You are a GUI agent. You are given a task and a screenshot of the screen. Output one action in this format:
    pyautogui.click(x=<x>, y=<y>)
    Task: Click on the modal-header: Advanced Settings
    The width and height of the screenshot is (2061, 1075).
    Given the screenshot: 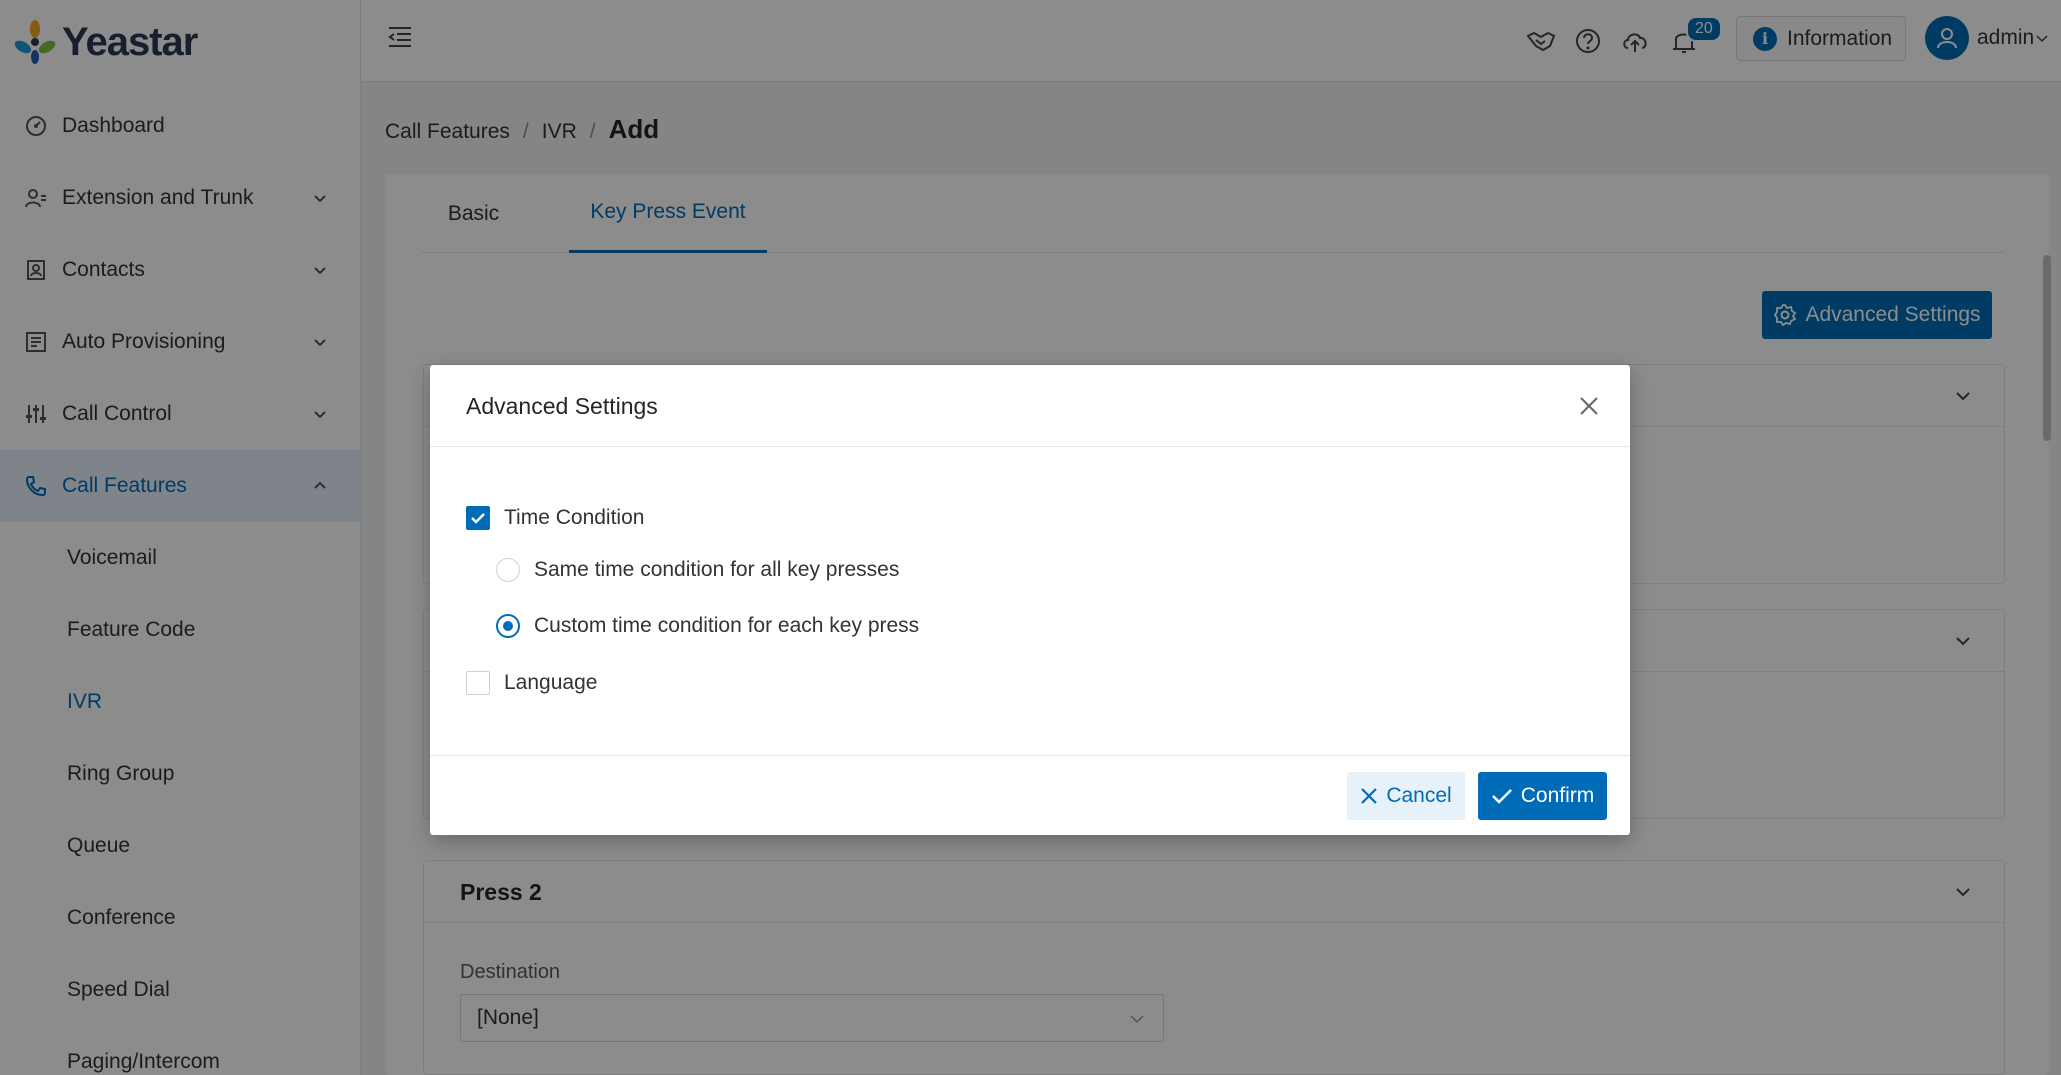 What is the action you would take?
    pyautogui.click(x=1030, y=406)
    